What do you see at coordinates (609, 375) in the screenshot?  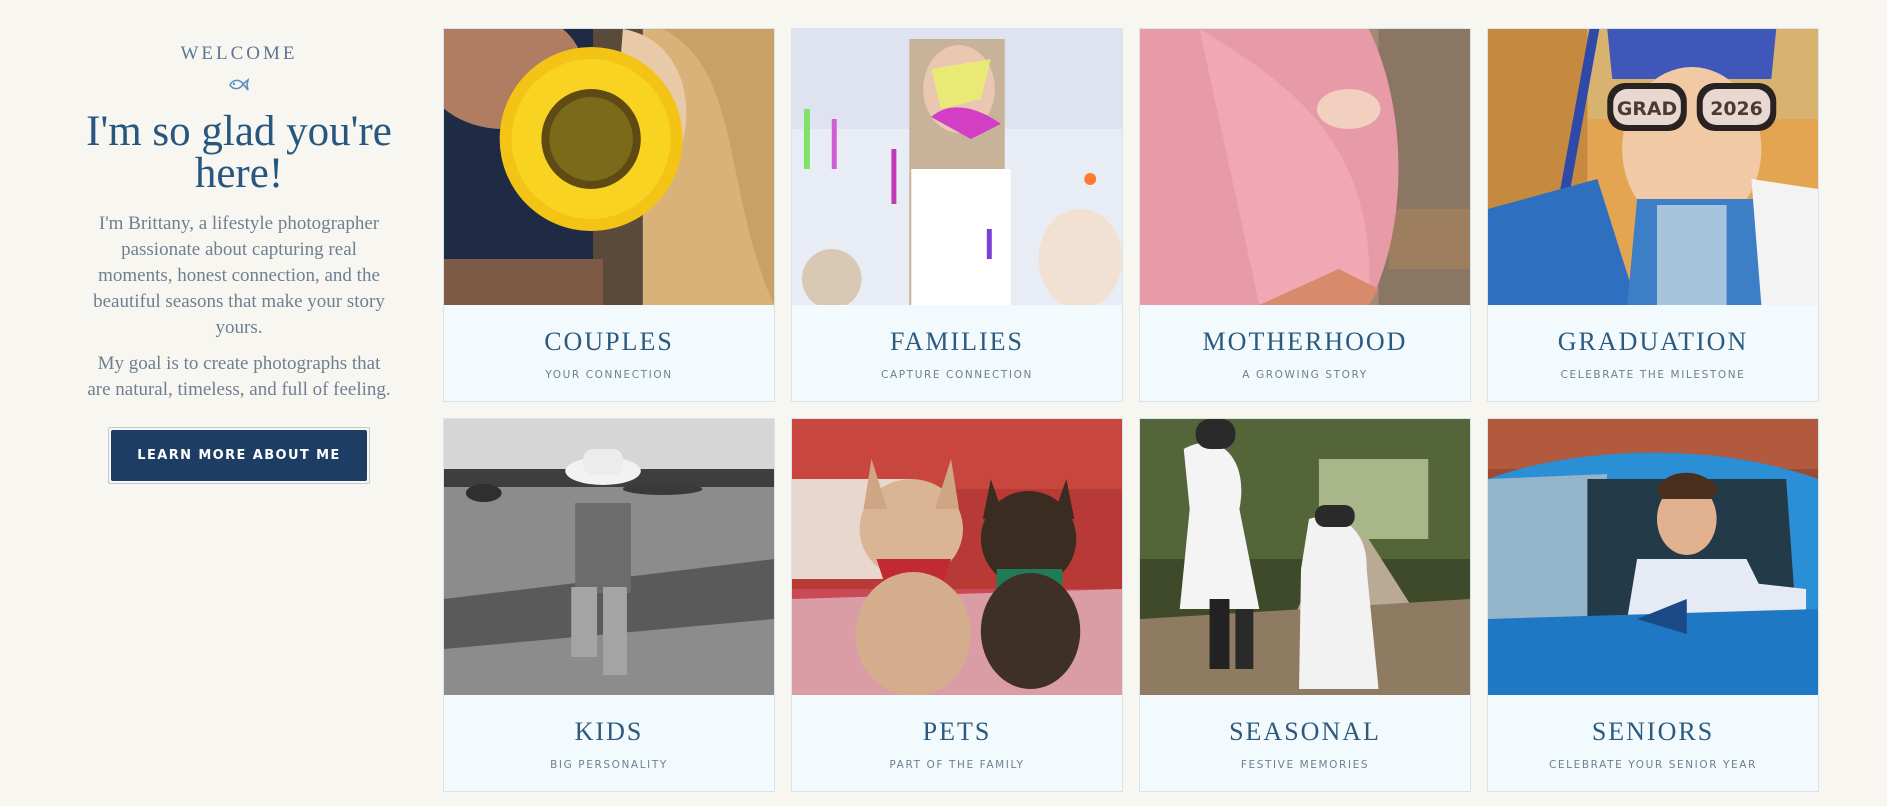 I see `card-subtitle: YOUR CONNECTION` at bounding box center [609, 375].